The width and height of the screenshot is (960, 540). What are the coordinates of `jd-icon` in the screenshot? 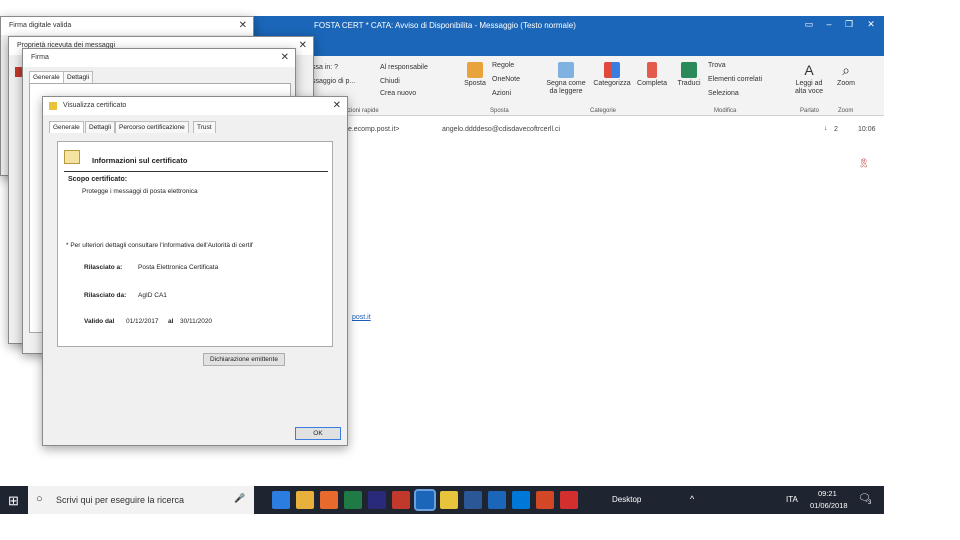 It's located at (401, 500).